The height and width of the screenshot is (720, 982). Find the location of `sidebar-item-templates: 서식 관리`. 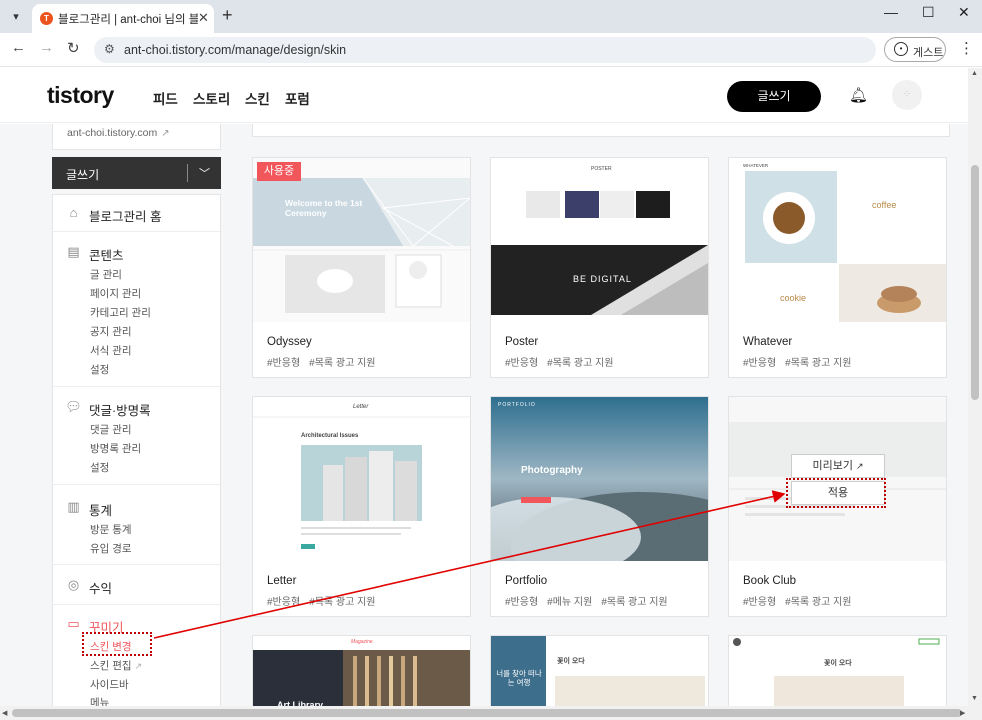

sidebar-item-templates: 서식 관리 is located at coordinates (111, 350).